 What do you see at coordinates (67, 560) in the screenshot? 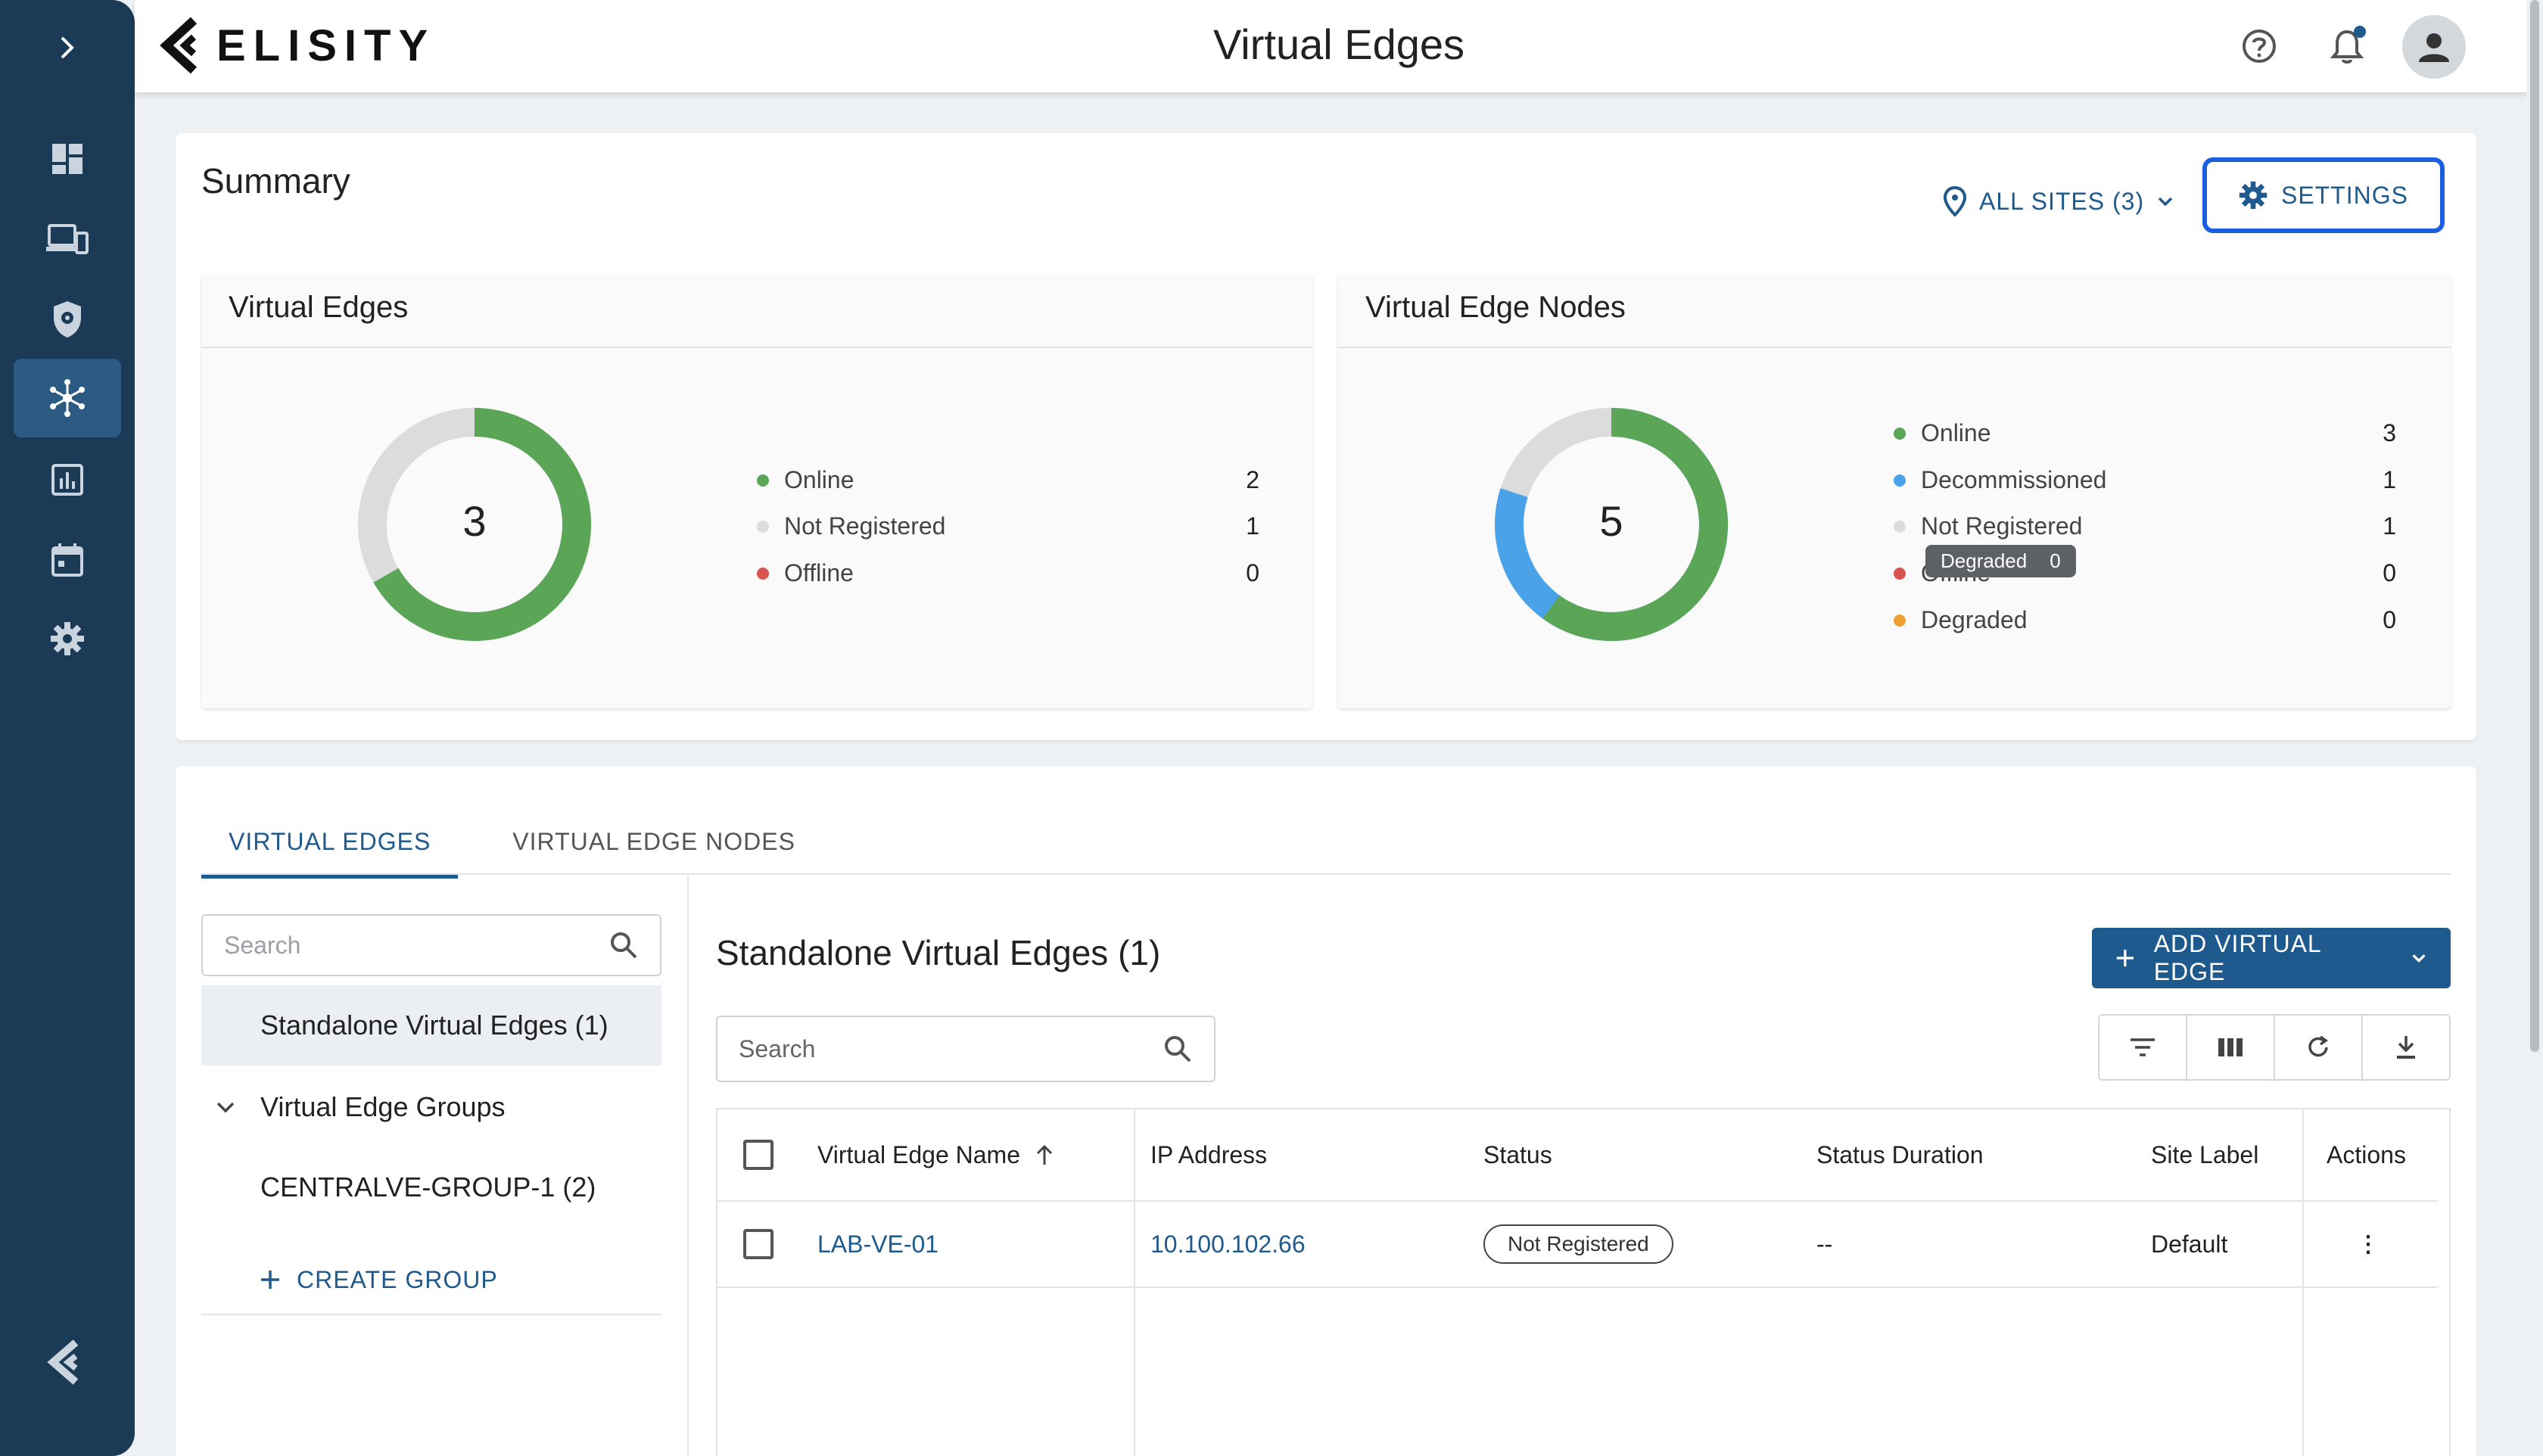
I see `nav-calendar-icon` at bounding box center [67, 560].